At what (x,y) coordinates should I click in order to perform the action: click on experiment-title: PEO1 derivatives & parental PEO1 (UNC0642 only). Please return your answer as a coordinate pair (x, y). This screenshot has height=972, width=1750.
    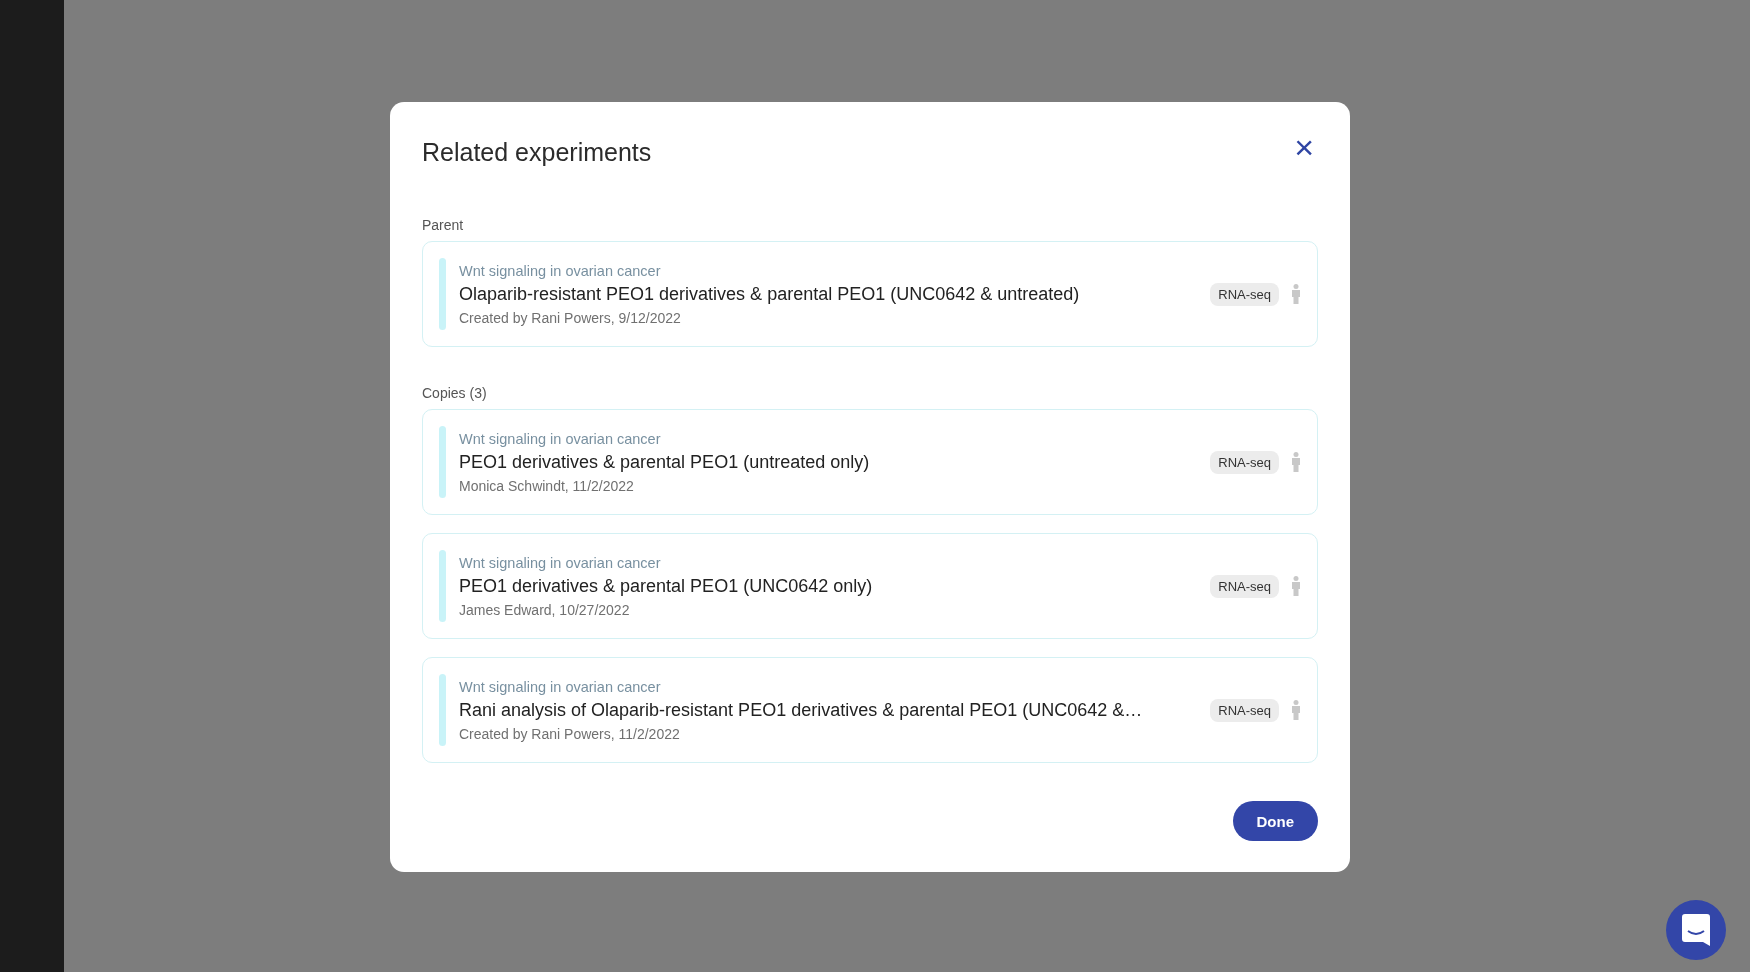
    Looking at the image, I should click on (666, 586).